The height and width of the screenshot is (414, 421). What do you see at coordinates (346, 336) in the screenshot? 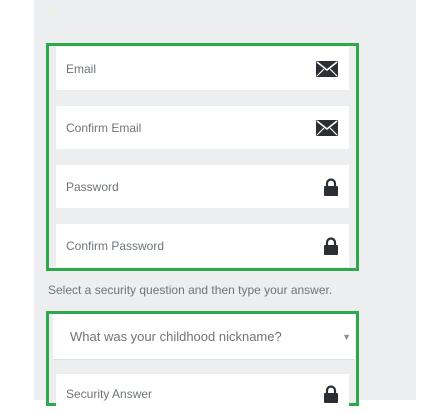
I see `chevron-down-icon: ▼` at bounding box center [346, 336].